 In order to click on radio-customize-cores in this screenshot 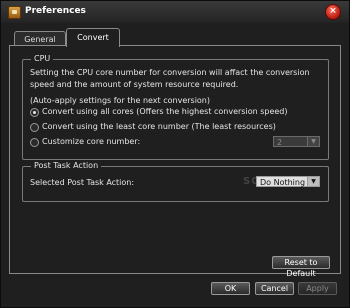, I will do `click(34, 142)`.